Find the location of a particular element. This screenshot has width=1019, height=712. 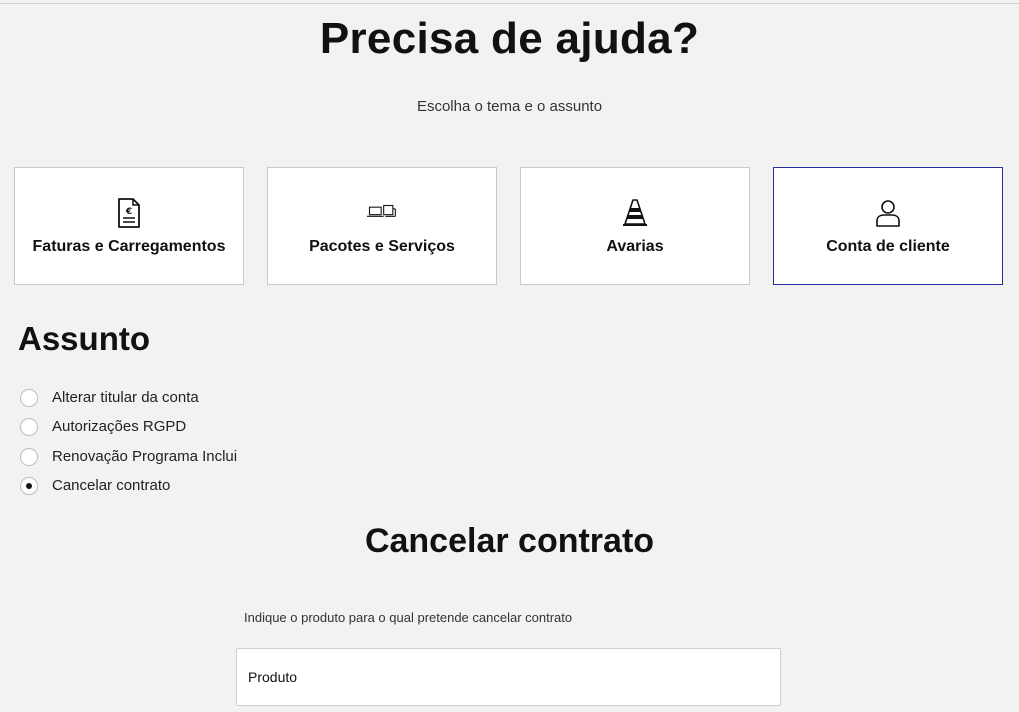

subject-option-label: Autorizações RGPD is located at coordinates (119, 426).